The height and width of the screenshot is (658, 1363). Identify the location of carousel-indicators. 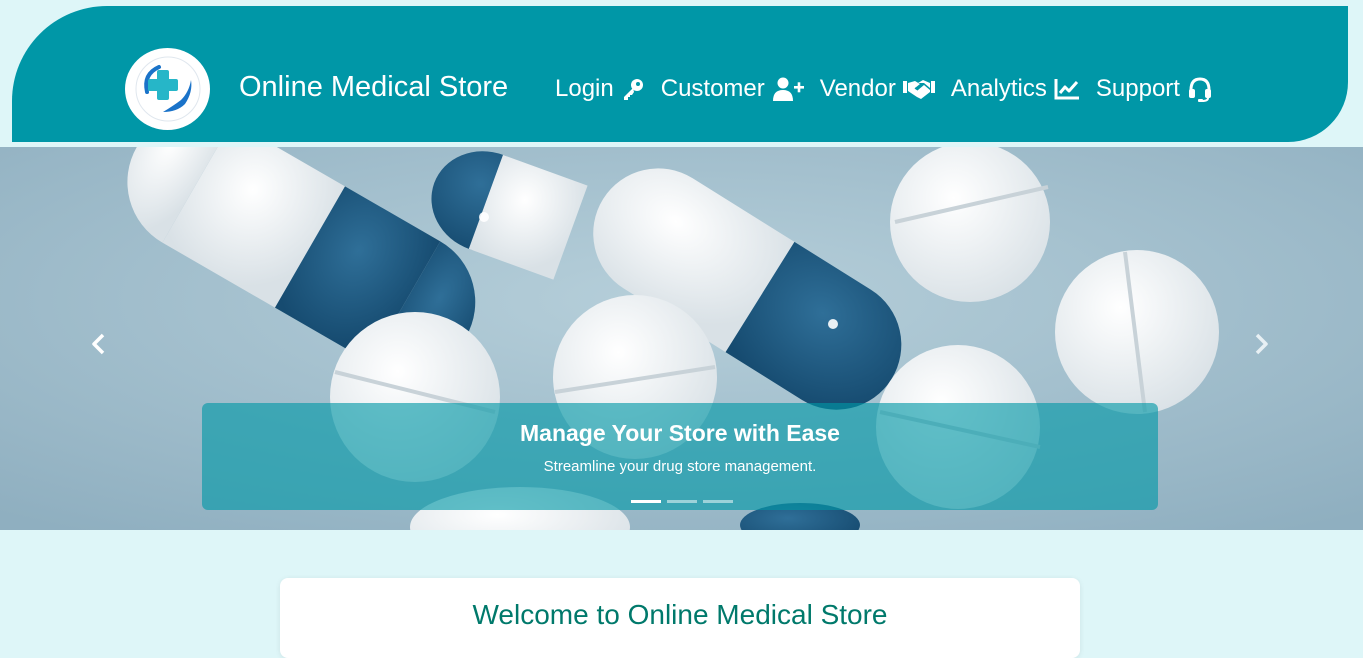
(681, 501).